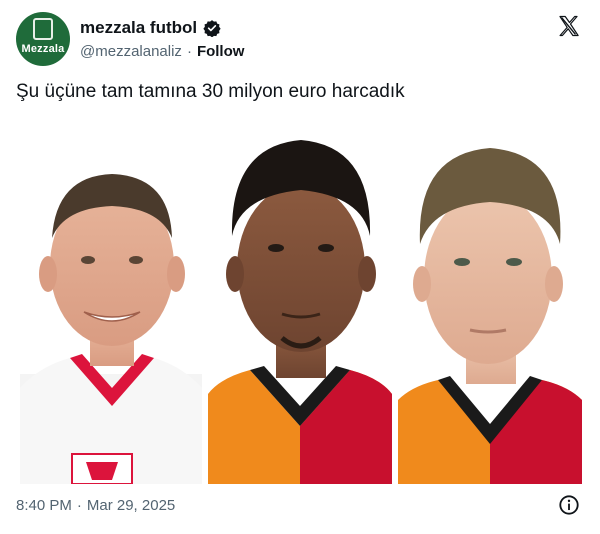 The width and height of the screenshot is (600, 534). What do you see at coordinates (131, 505) in the screenshot?
I see `tweet-date: Mar 29, 2025` at bounding box center [131, 505].